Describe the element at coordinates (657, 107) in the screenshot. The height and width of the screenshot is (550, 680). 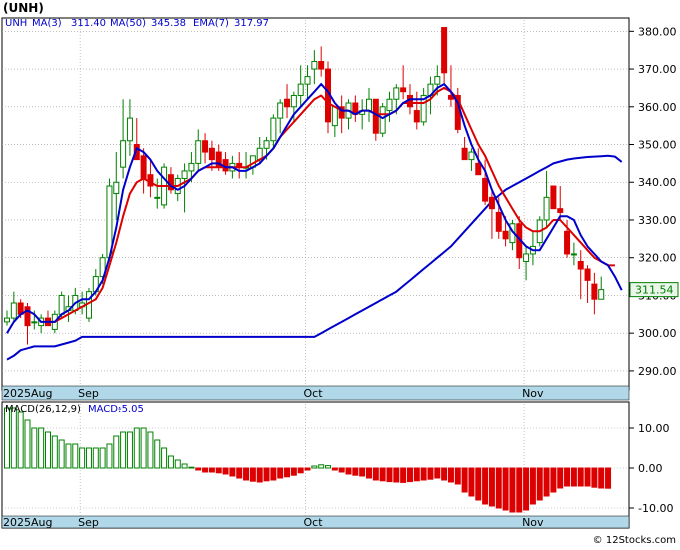
I see `price-y-tick-label: 360.00` at that location.